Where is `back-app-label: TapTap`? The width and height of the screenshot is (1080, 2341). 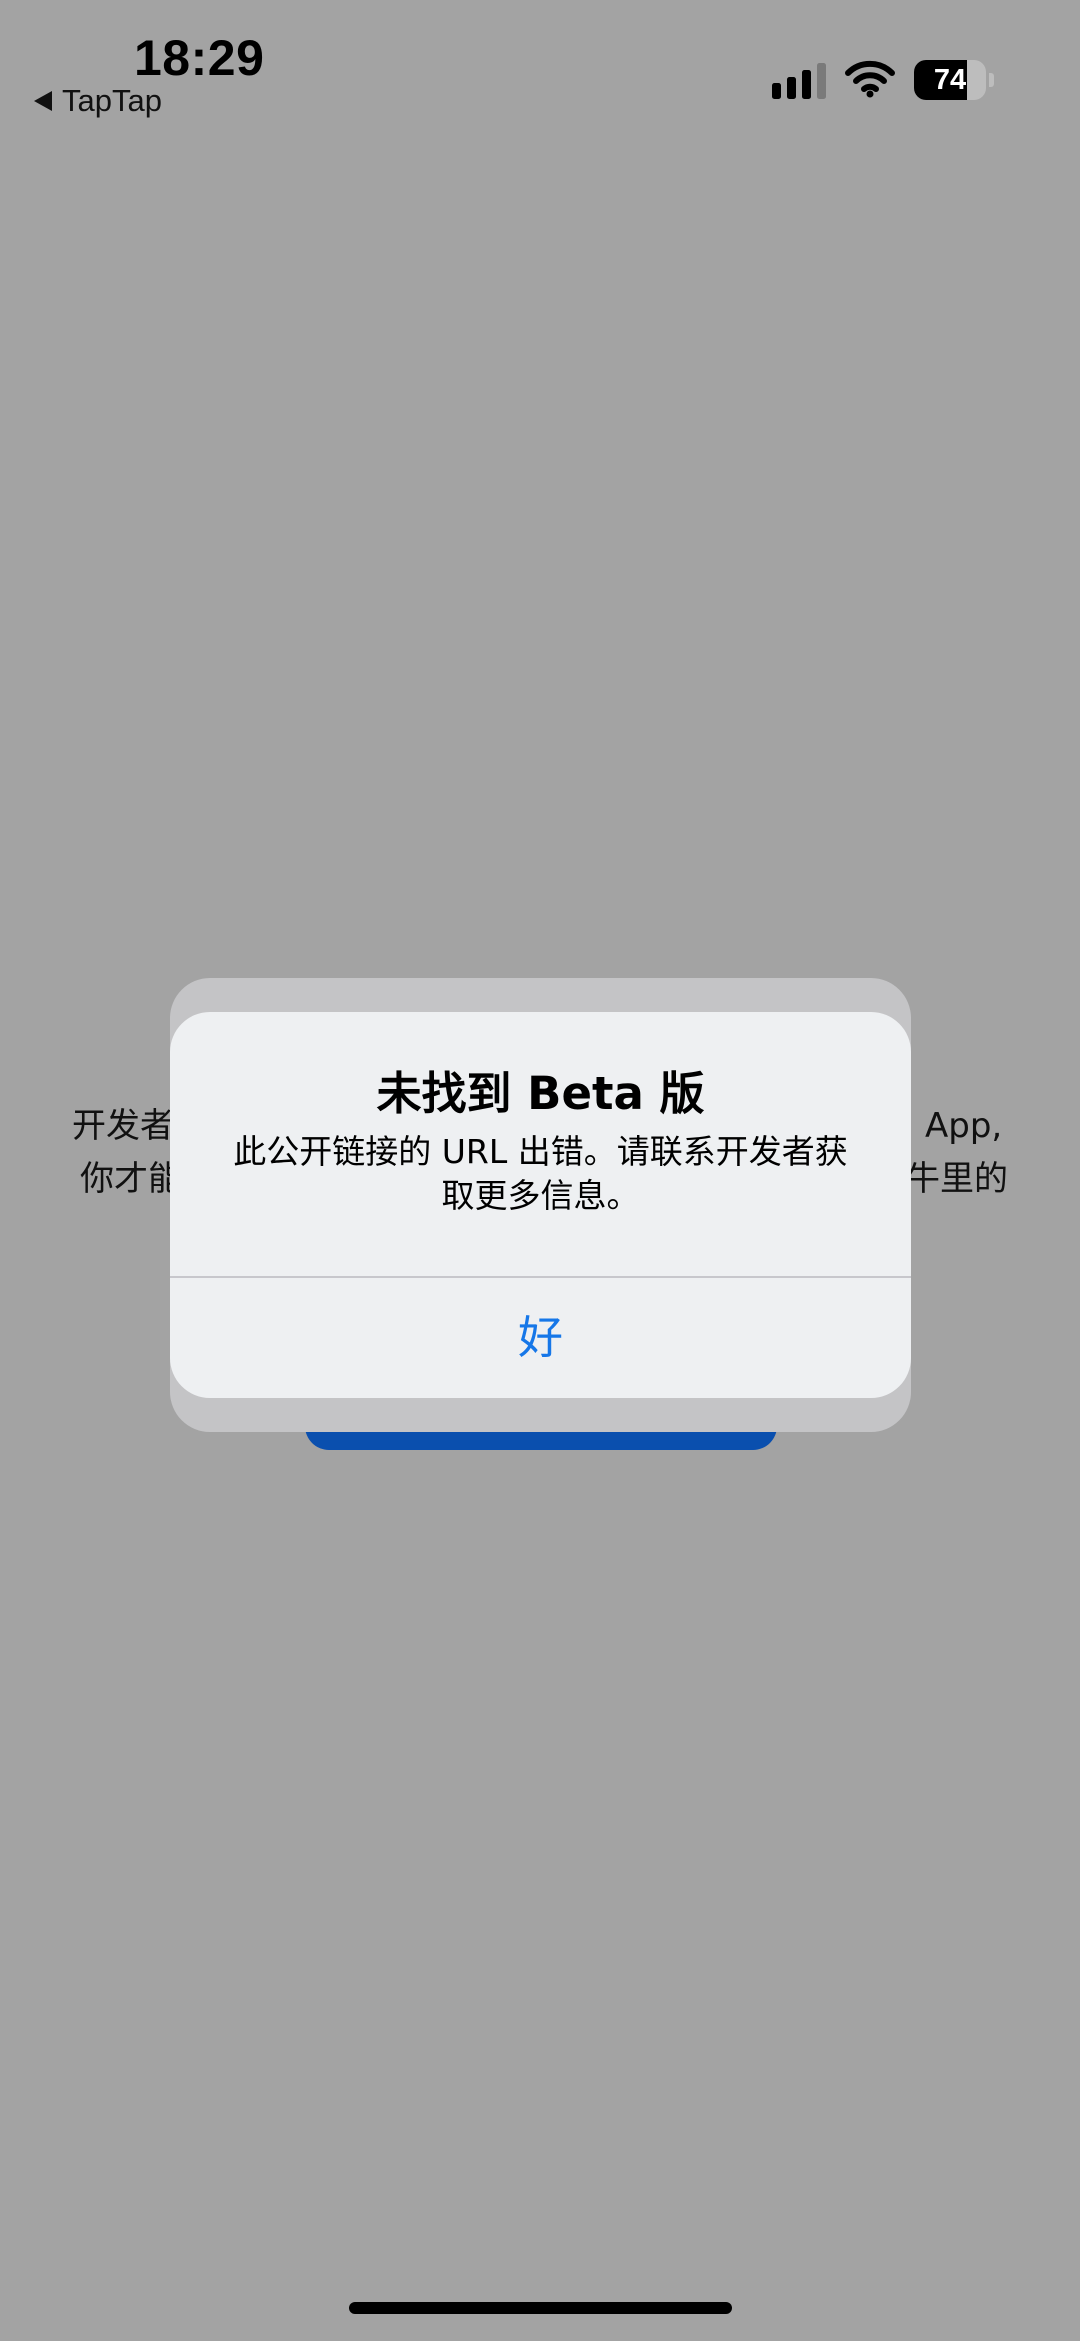
back-app-label: TapTap is located at coordinates (112, 100).